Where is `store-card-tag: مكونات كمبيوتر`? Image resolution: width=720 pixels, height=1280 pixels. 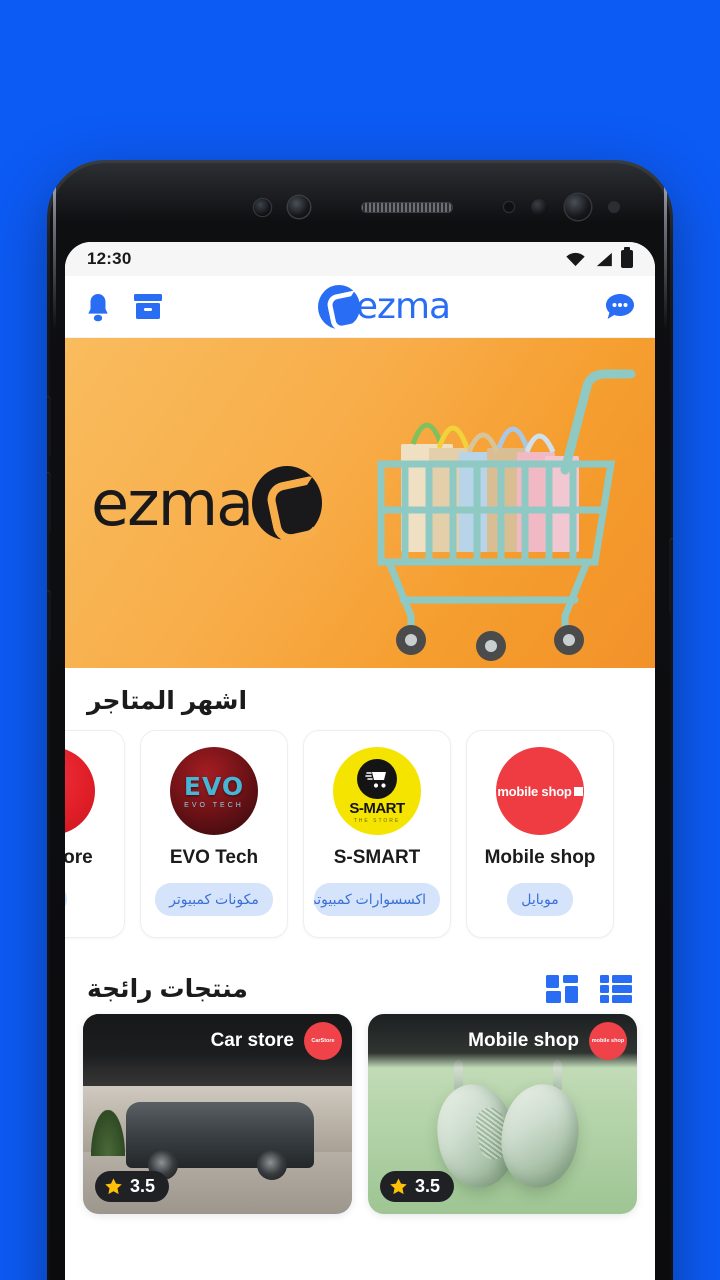
store-card-tag: مكونات كمبيوتر is located at coordinates (214, 899).